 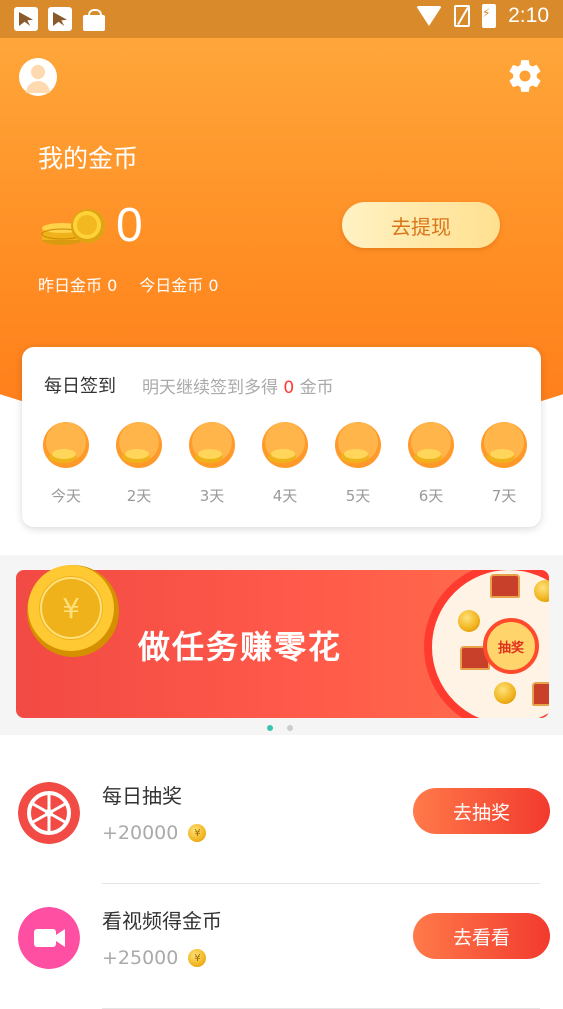 I want to click on clock: 2:10, so click(x=528, y=15).